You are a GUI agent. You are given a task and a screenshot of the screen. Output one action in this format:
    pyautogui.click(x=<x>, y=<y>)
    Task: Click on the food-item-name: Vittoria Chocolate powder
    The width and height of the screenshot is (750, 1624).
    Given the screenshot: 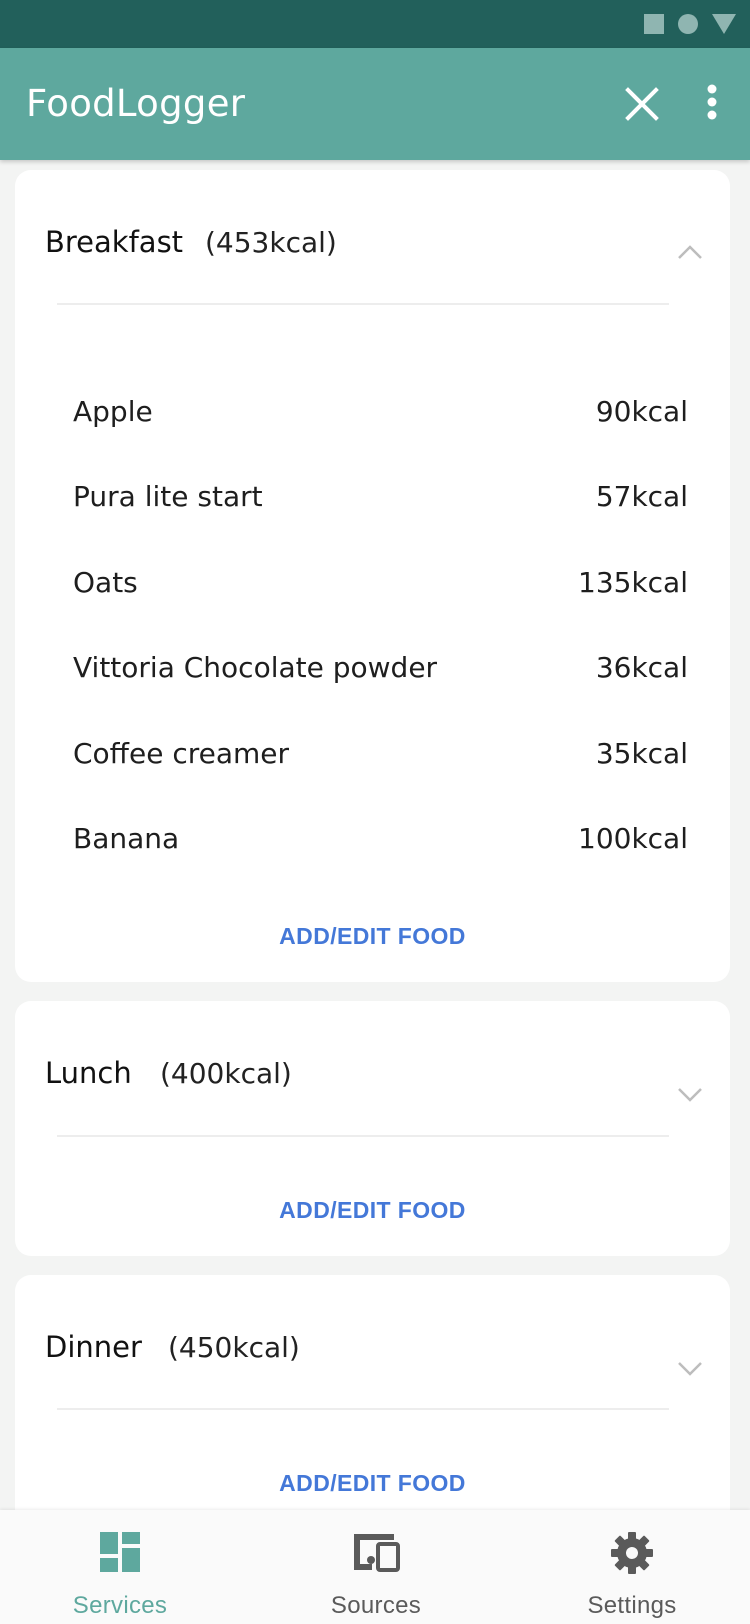 What is the action you would take?
    pyautogui.click(x=255, y=667)
    